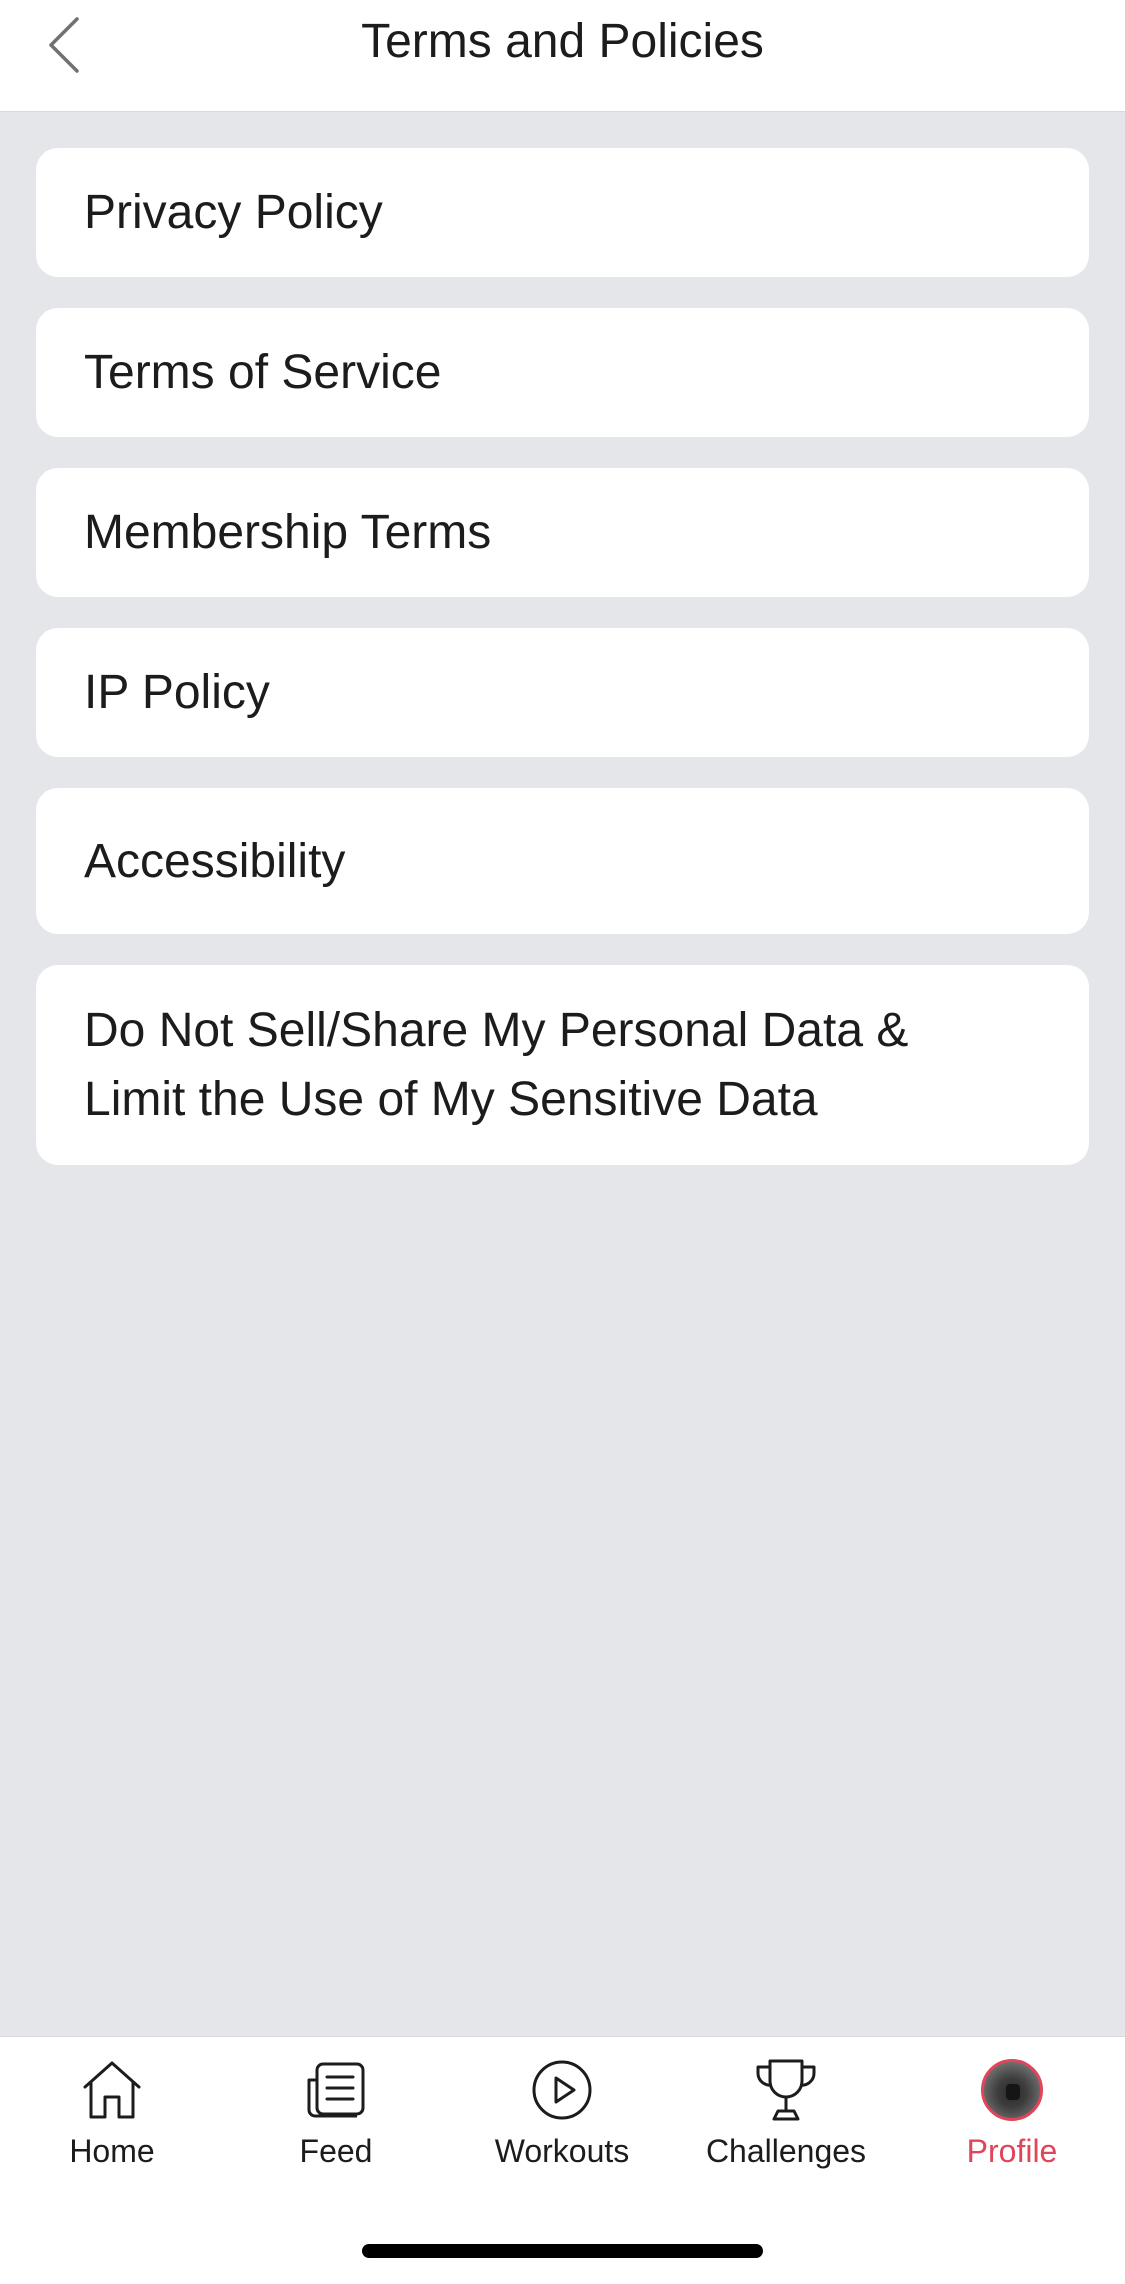  What do you see at coordinates (112, 2090) in the screenshot?
I see `home-icon` at bounding box center [112, 2090].